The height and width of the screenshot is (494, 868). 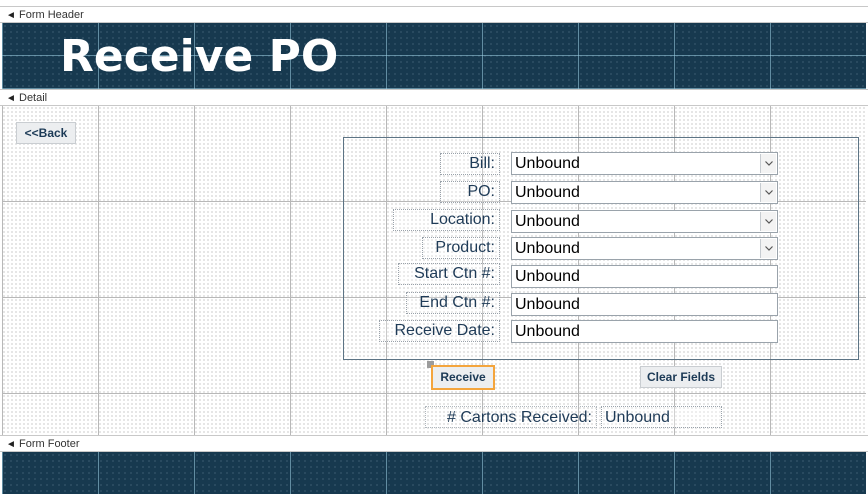 What do you see at coordinates (547, 276) in the screenshot?
I see `start-ctn-value: Unbound` at bounding box center [547, 276].